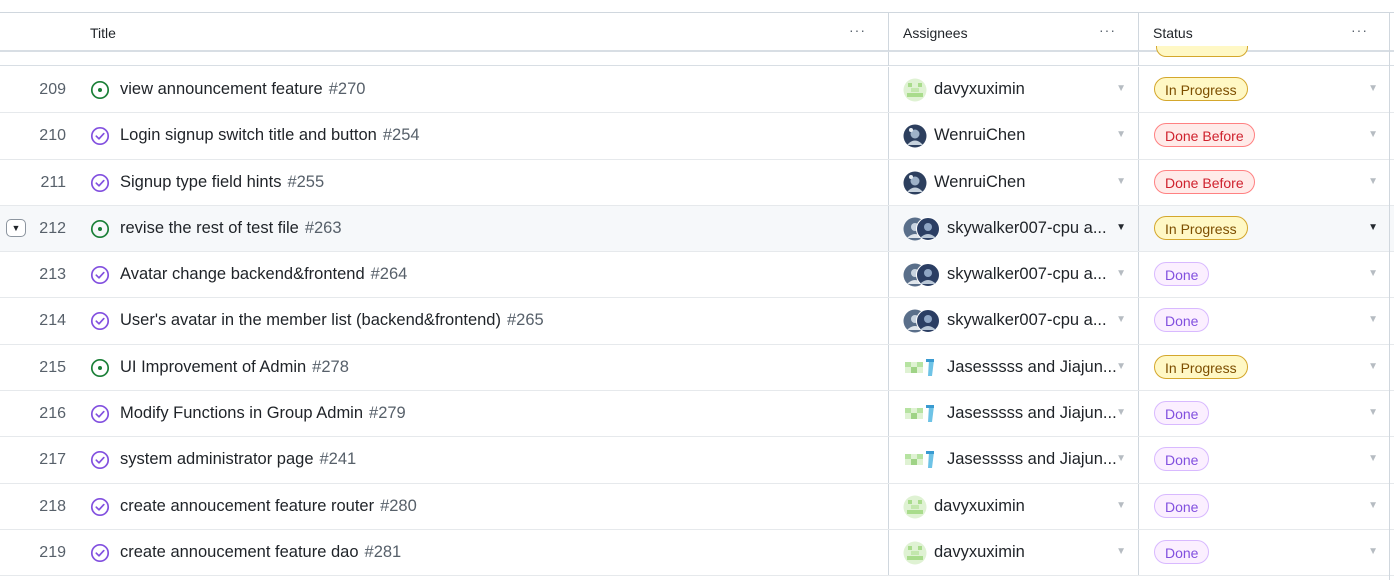  I want to click on row-number: 217, so click(52, 460).